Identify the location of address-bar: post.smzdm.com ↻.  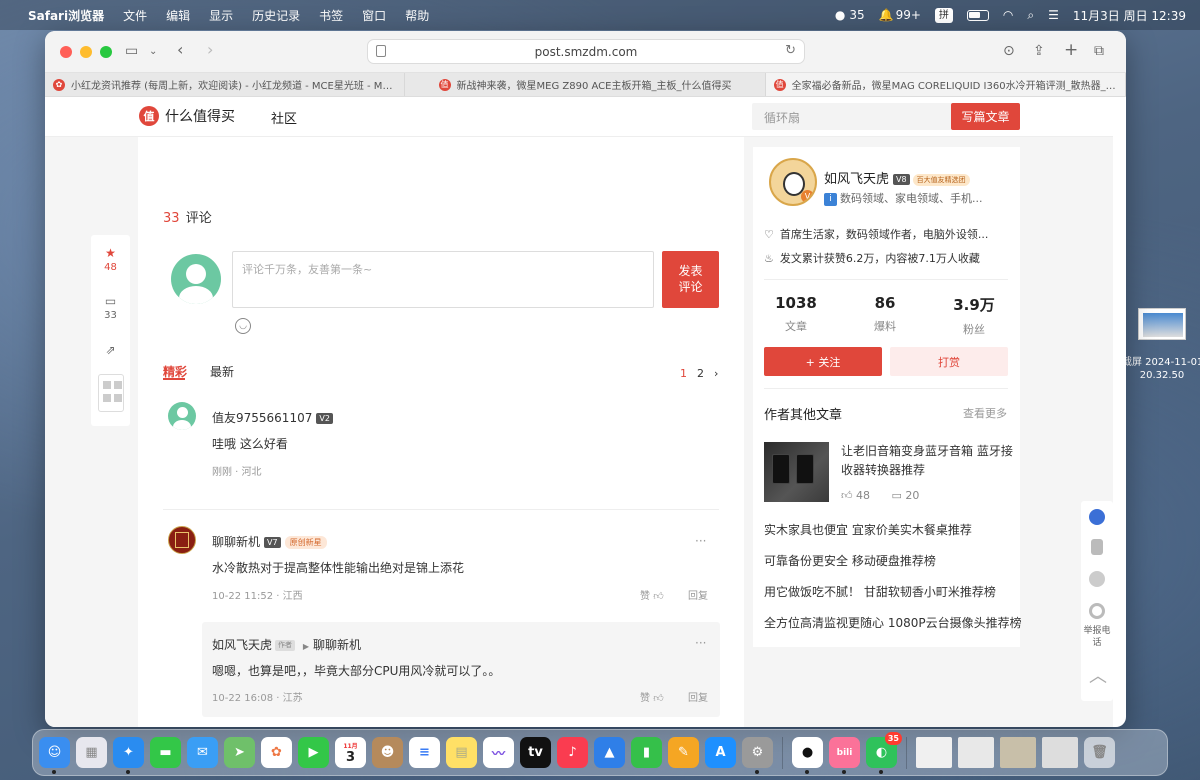
(586, 51).